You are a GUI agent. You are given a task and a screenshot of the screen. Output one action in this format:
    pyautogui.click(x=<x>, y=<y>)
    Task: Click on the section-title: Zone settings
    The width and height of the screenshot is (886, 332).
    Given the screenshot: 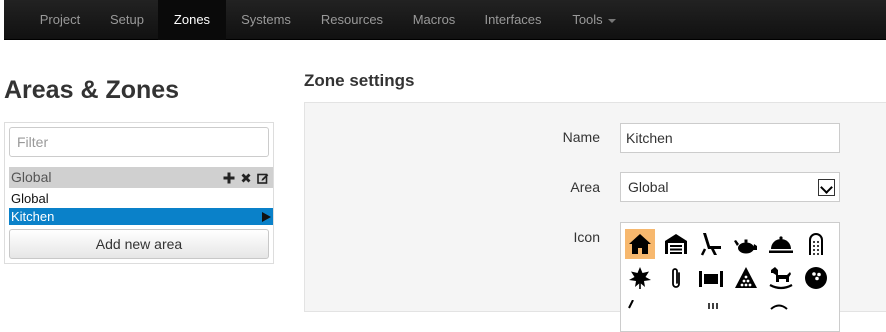 What is the action you would take?
    pyautogui.click(x=359, y=80)
    